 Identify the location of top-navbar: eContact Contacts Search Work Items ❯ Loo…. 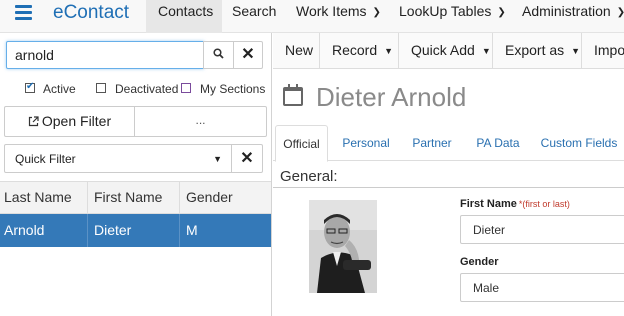
(312, 16).